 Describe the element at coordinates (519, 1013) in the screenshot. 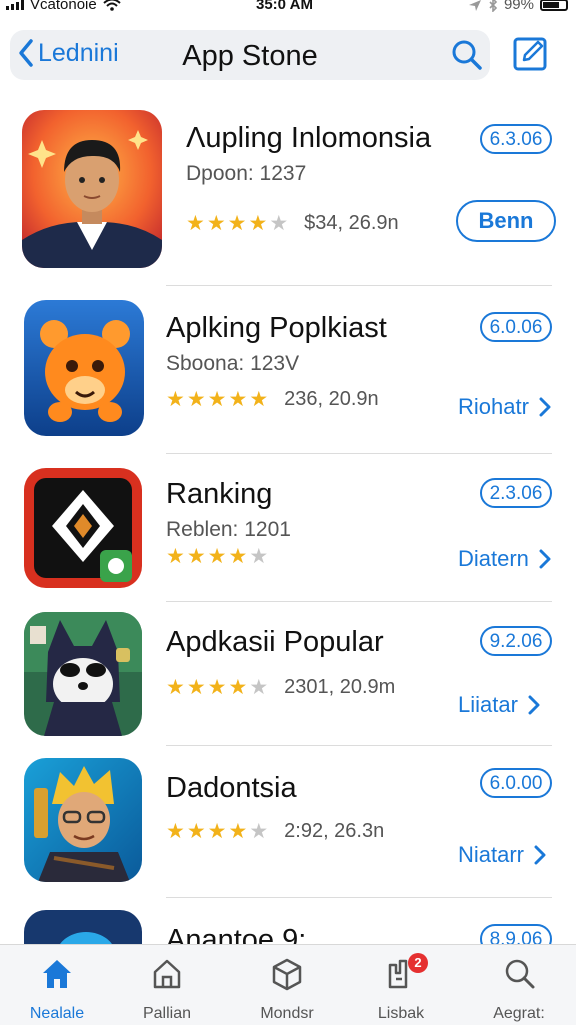

I see `tab-label: Aegrat:` at that location.